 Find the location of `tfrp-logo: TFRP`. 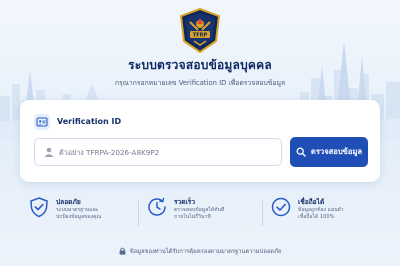

tfrp-logo: TFRP is located at coordinates (200, 31).